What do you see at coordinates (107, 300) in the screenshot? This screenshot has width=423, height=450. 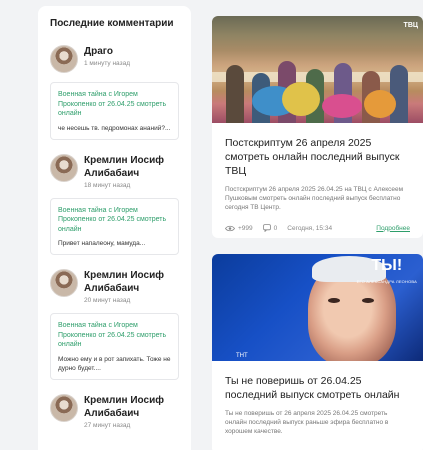 I see `comment-time: 20 минут назад` at bounding box center [107, 300].